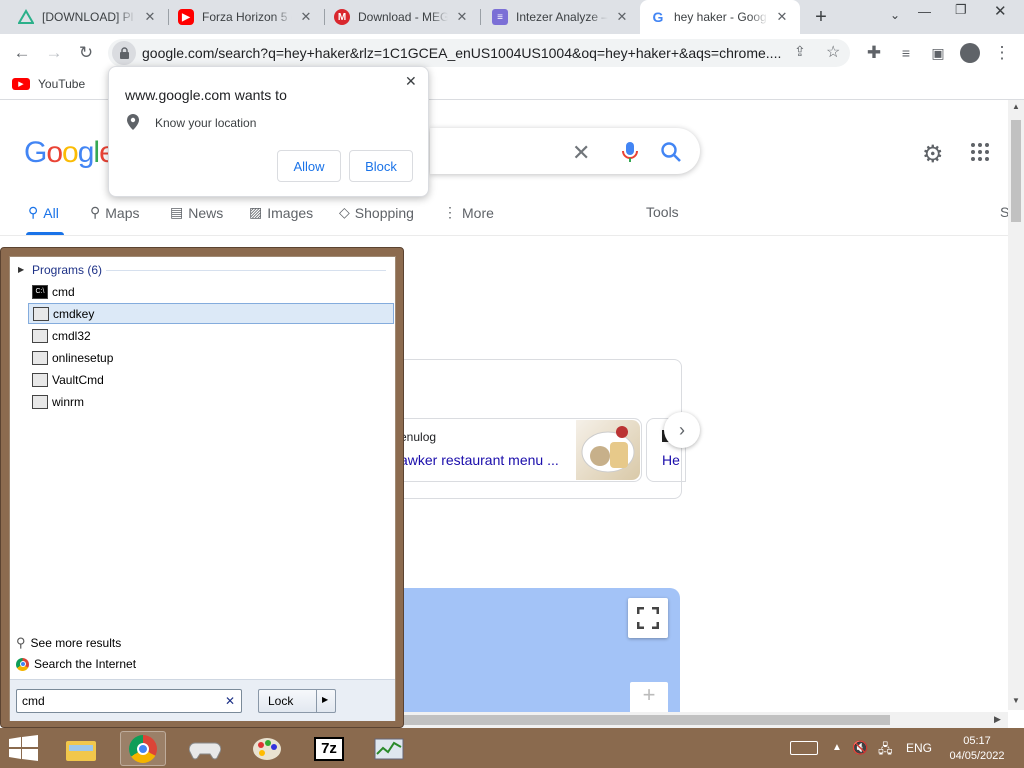 This screenshot has height=768, width=1024. What do you see at coordinates (297, 701) in the screenshot?
I see `lock-button: Lock ▶` at bounding box center [297, 701].